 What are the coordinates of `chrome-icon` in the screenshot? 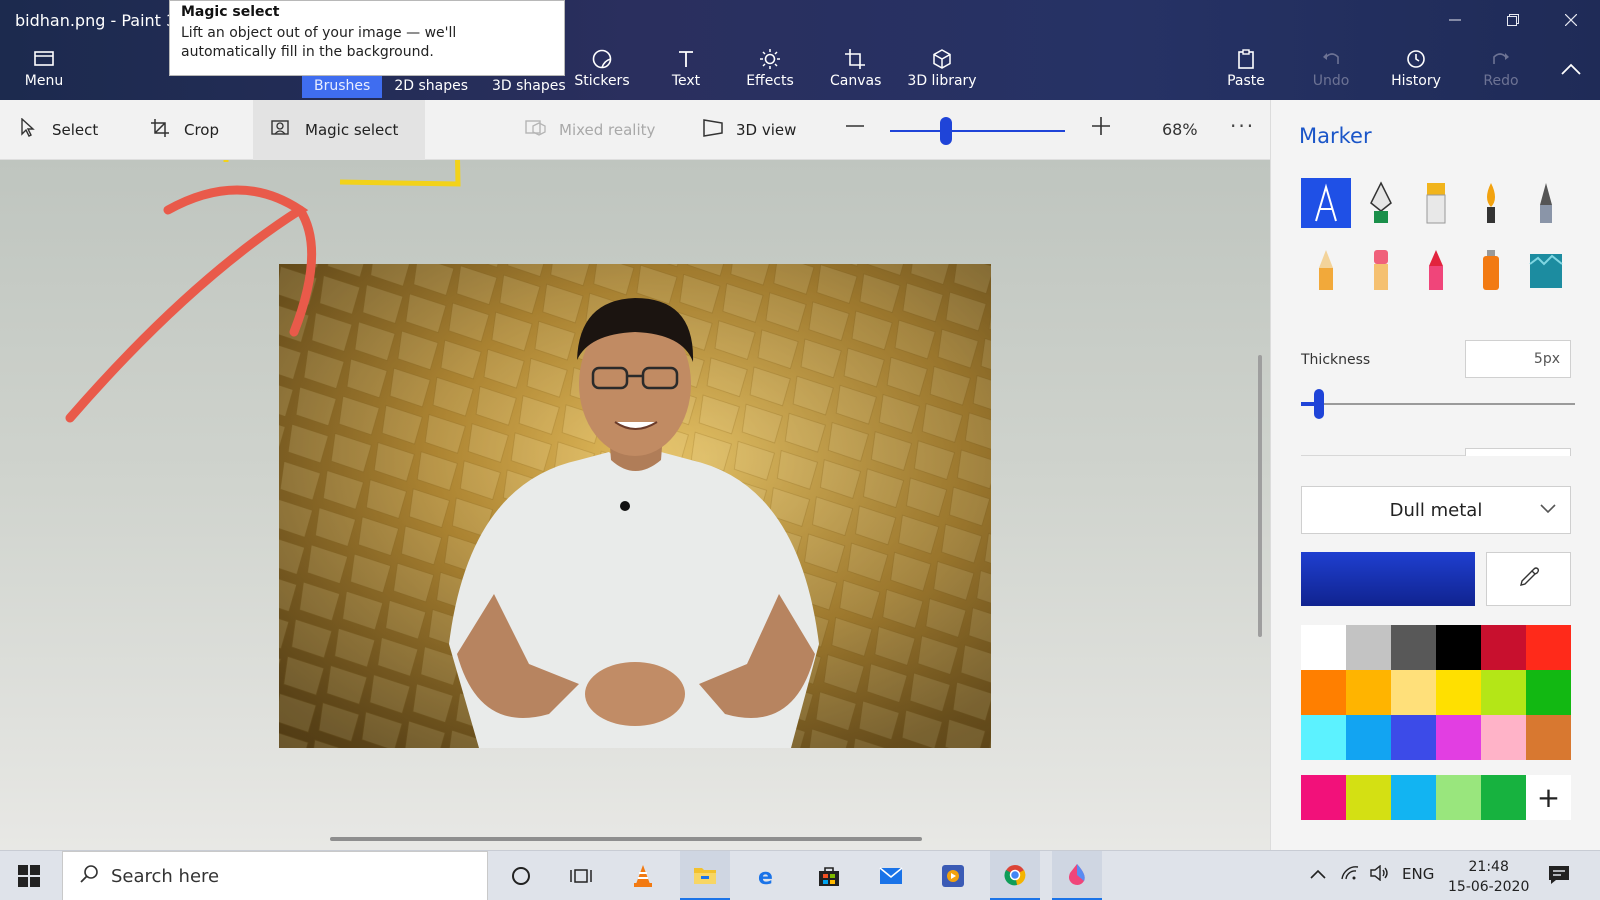 It's located at (1015, 875).